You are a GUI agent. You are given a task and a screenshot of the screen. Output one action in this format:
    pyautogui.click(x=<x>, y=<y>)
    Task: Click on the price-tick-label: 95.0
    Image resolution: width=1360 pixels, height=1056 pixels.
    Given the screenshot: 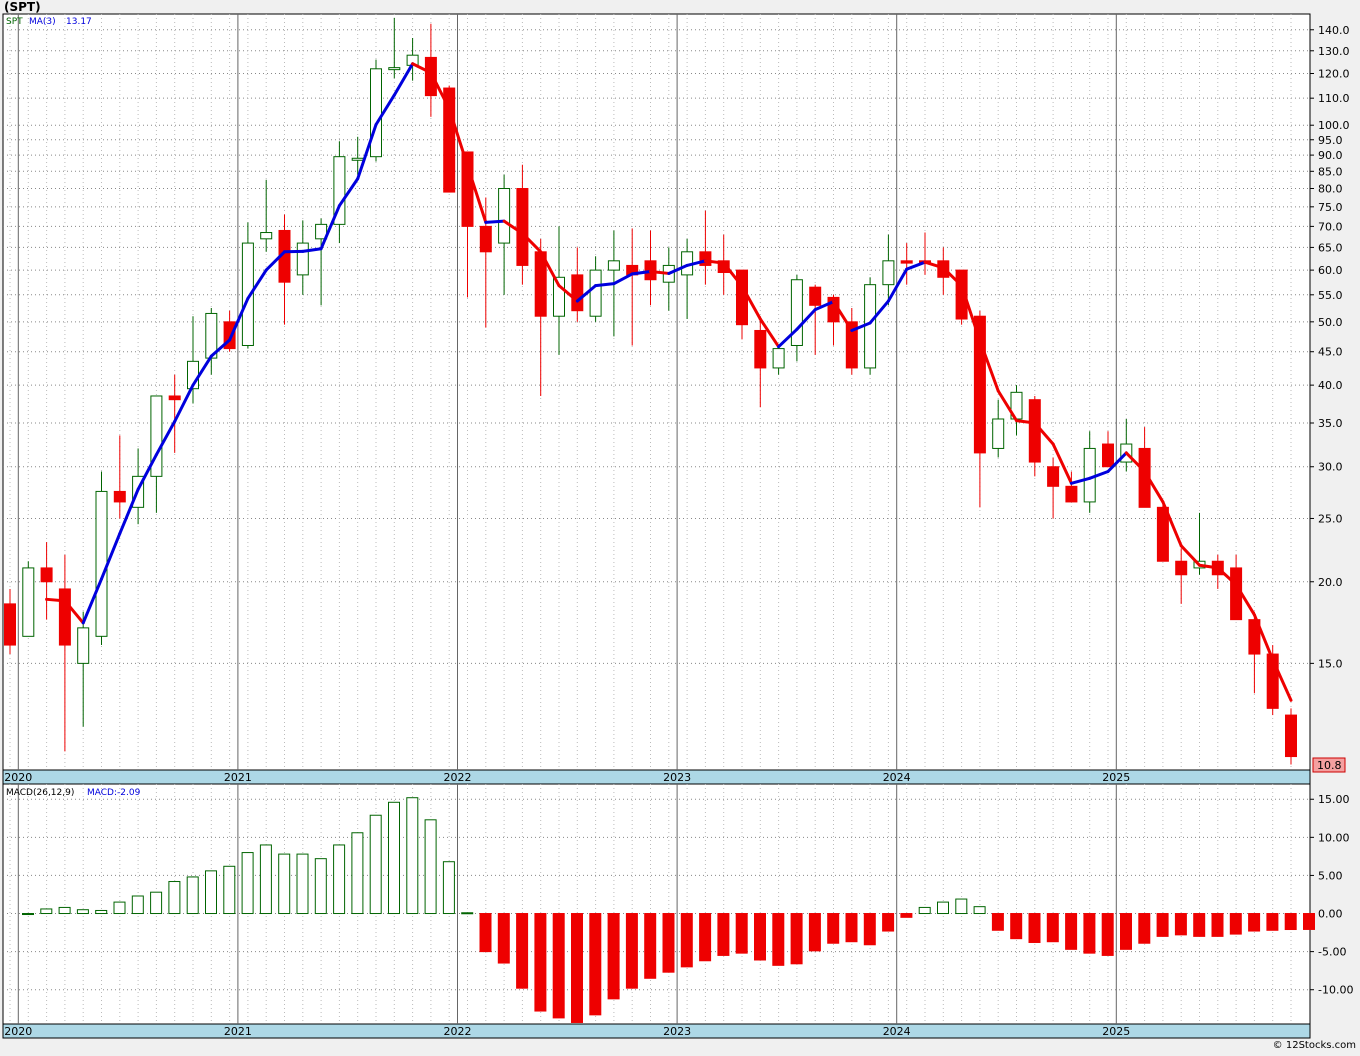 What is the action you would take?
    pyautogui.click(x=1330, y=140)
    